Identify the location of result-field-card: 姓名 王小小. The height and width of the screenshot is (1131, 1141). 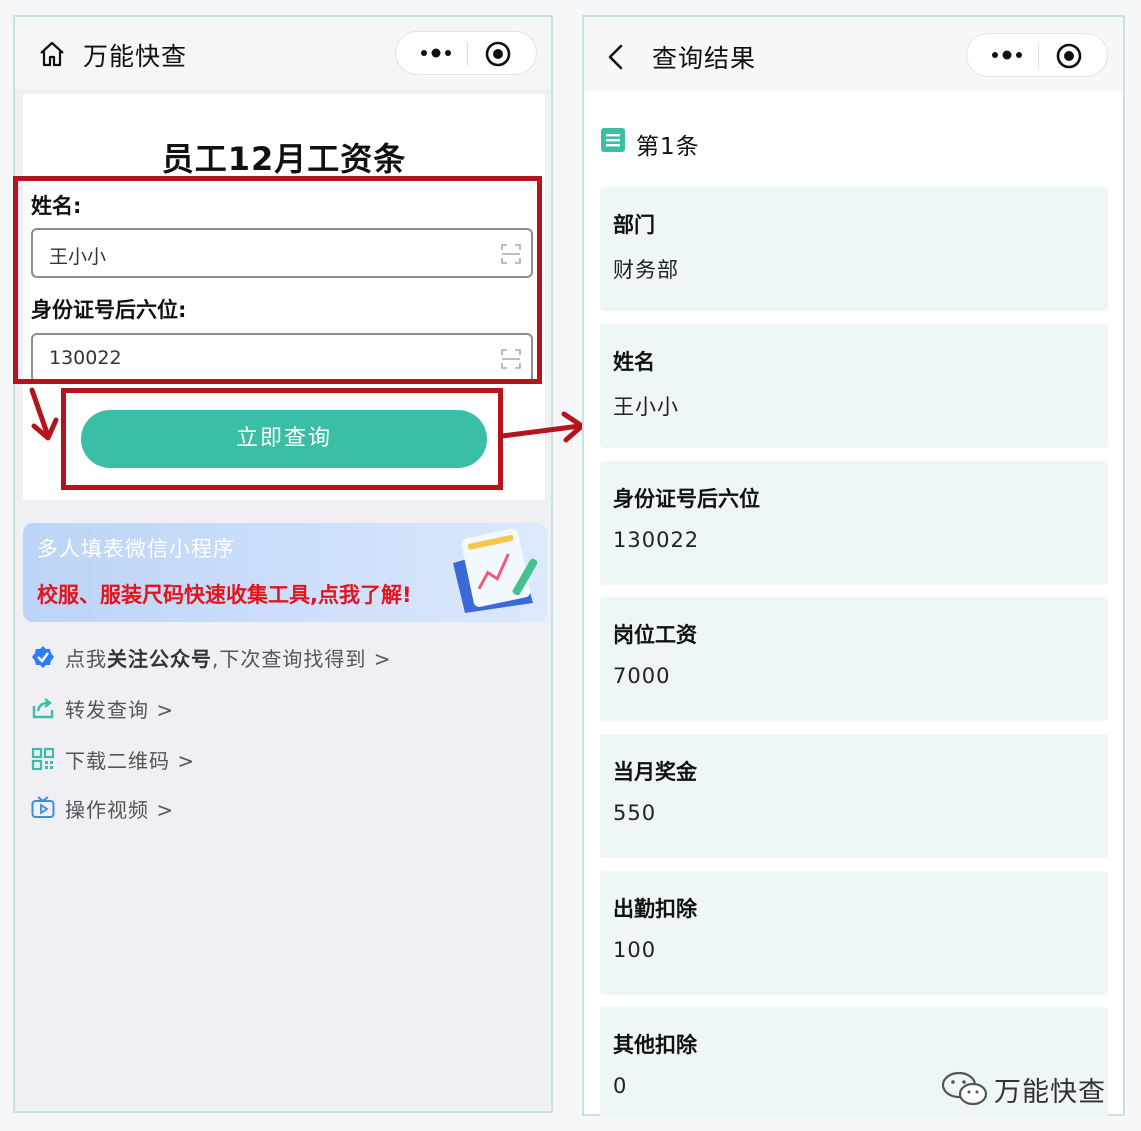
(854, 386).